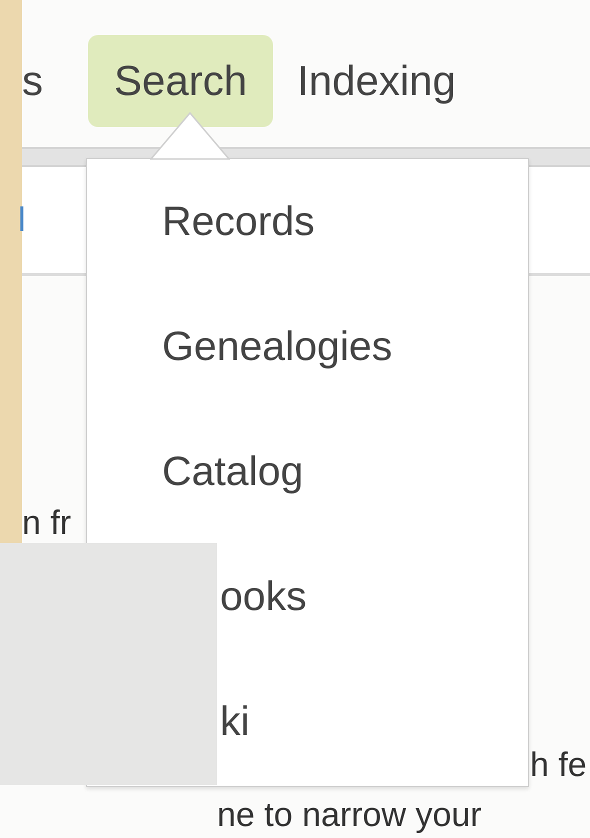 The height and width of the screenshot is (838, 590). I want to click on nav-tab: Search, so click(181, 81).